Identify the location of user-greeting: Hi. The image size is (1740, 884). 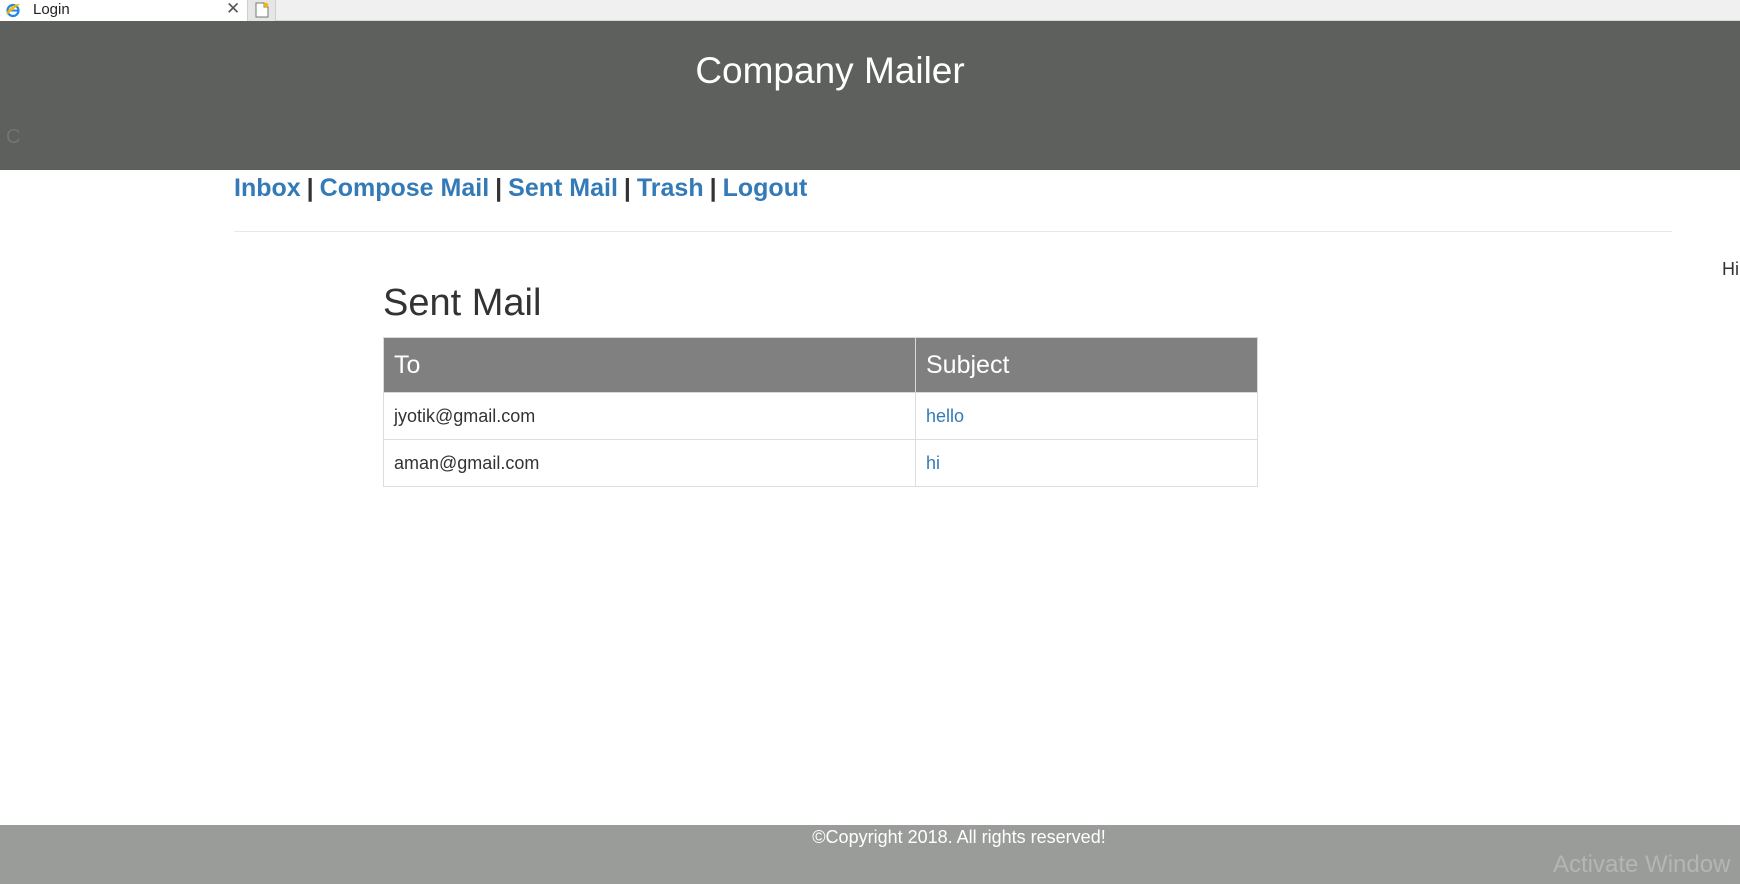
(1730, 269).